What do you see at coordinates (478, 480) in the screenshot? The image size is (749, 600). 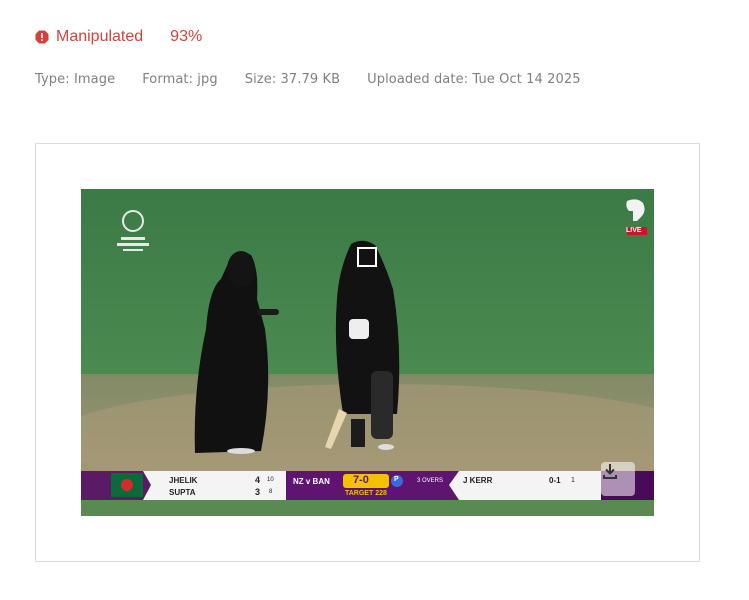 I see `bowler-name: J KERR` at bounding box center [478, 480].